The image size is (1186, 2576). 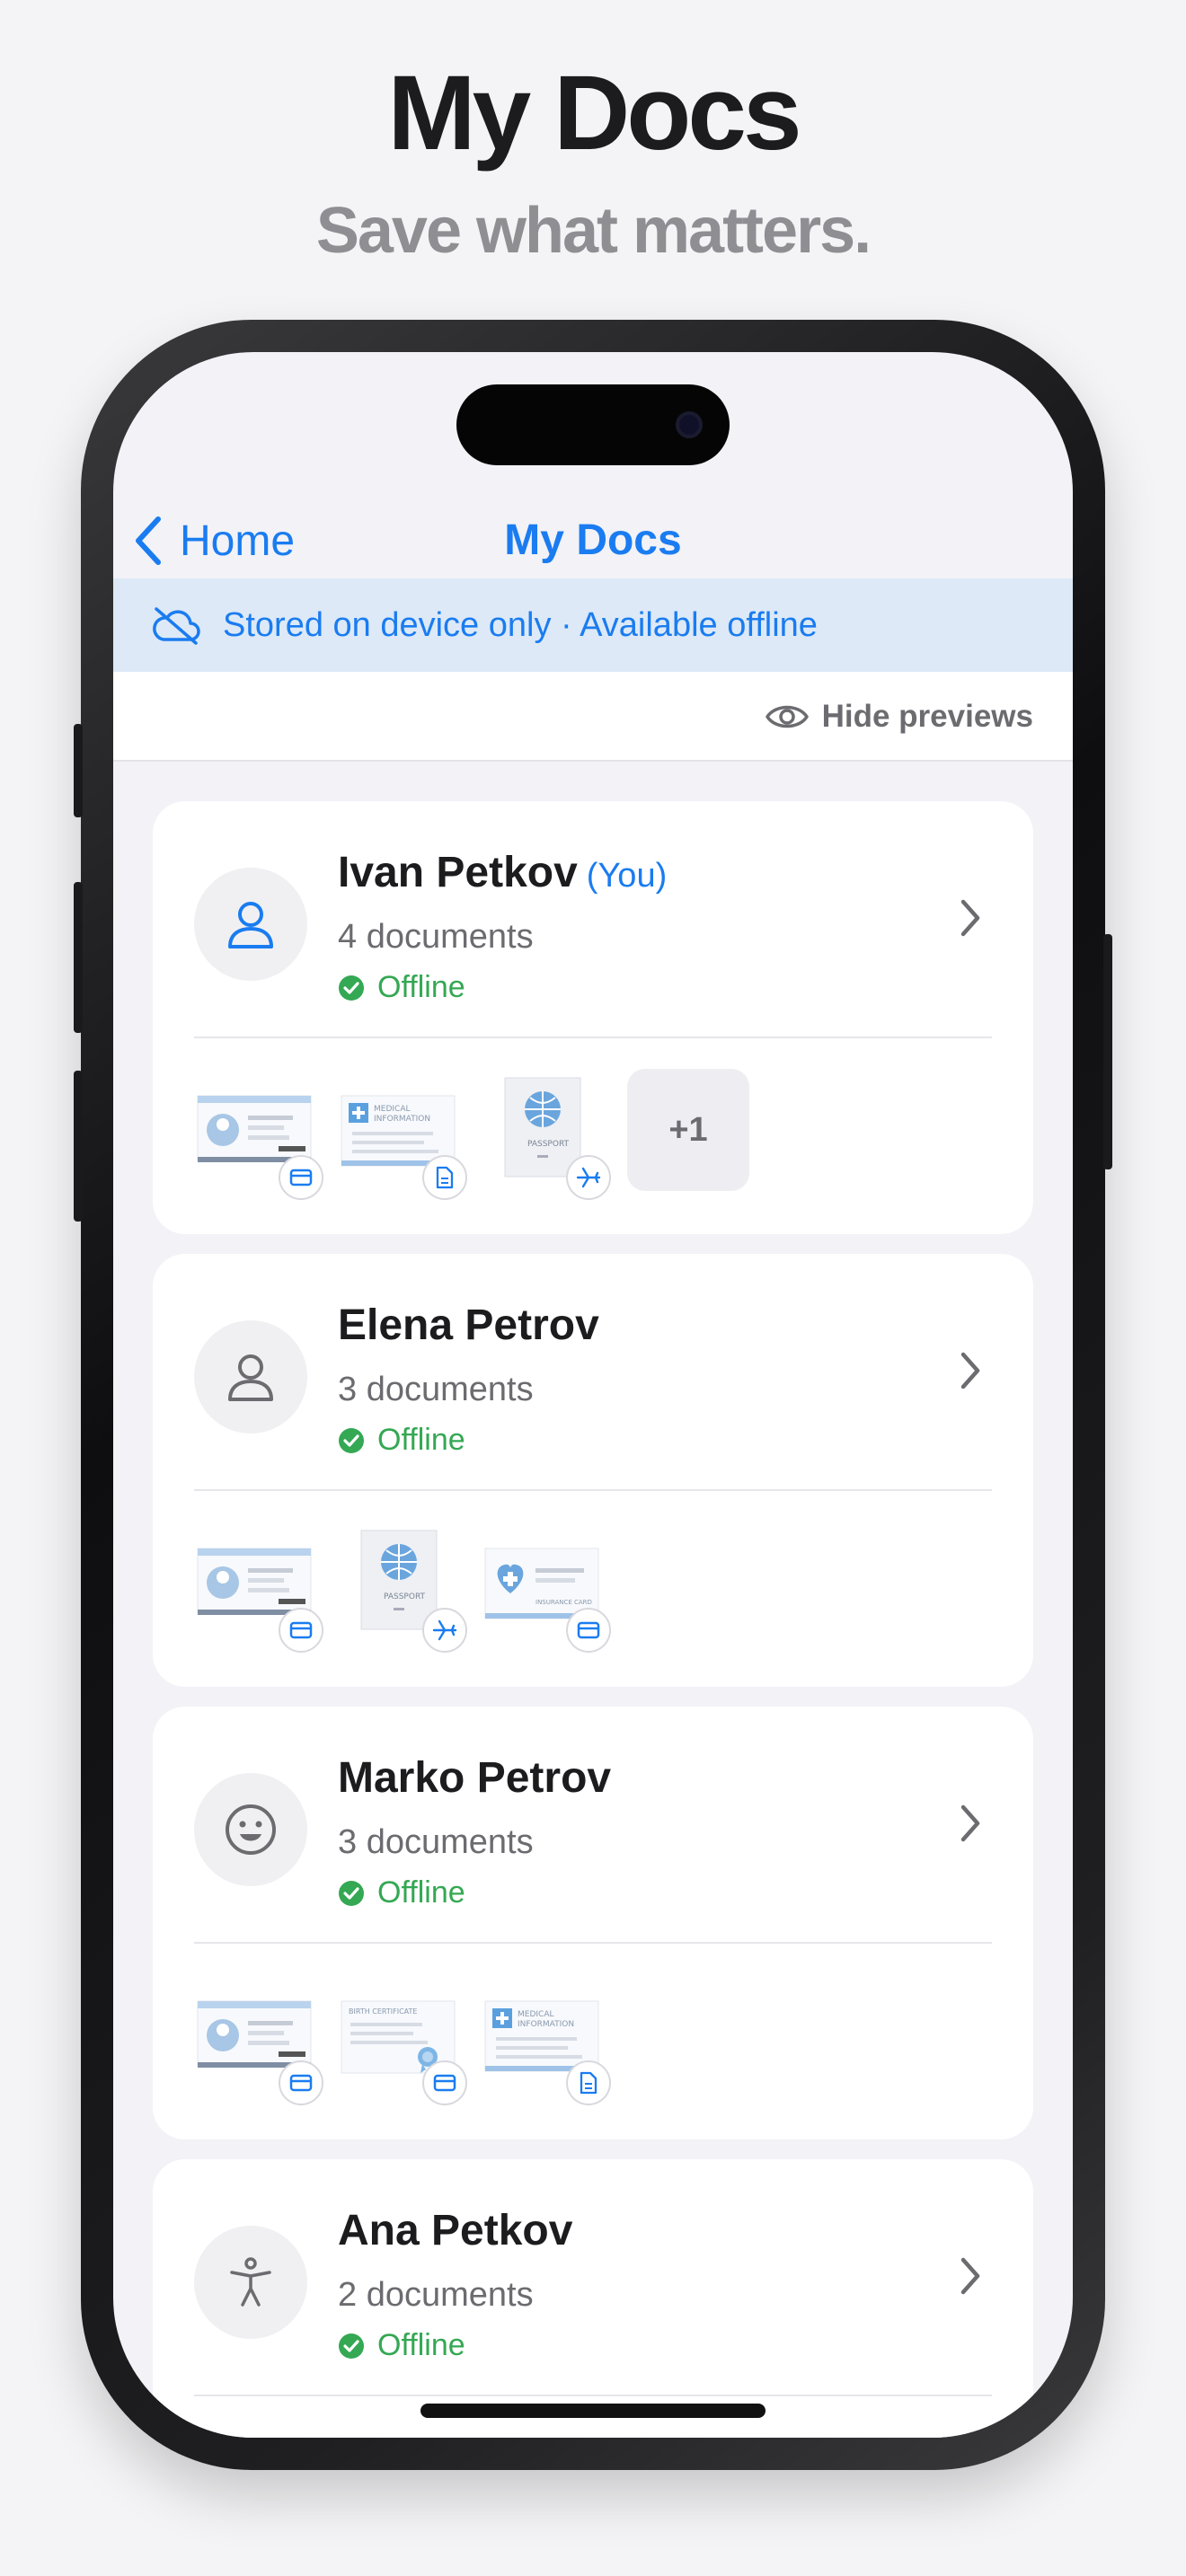 I want to click on preview-toolbar: Hide previews, so click(x=593, y=717).